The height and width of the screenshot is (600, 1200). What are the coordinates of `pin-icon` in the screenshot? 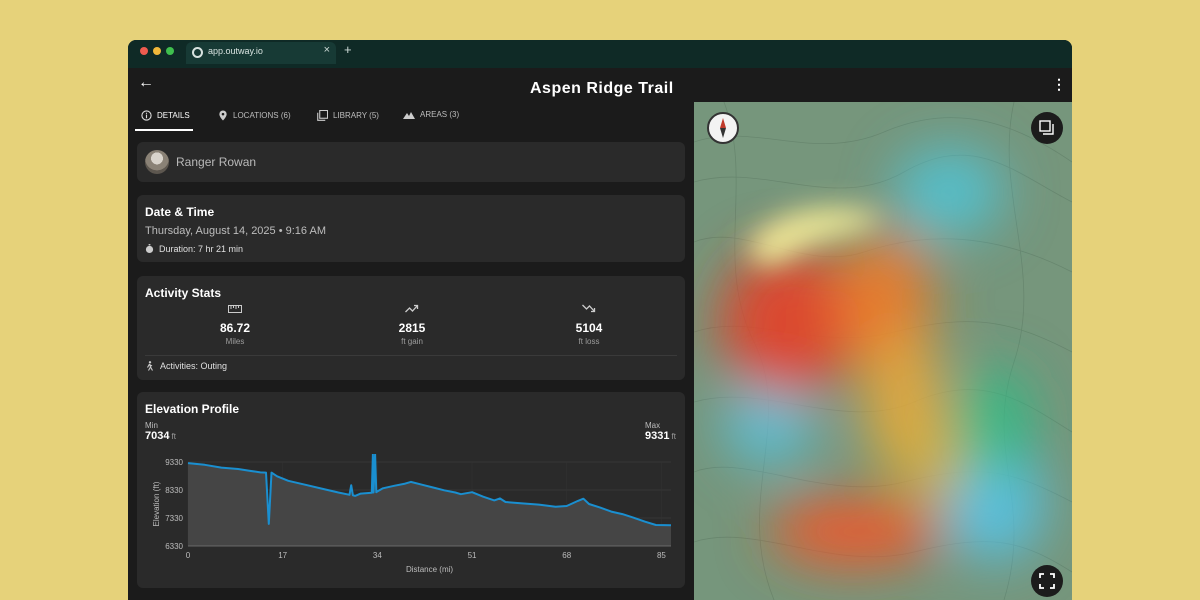 It's located at (223, 115).